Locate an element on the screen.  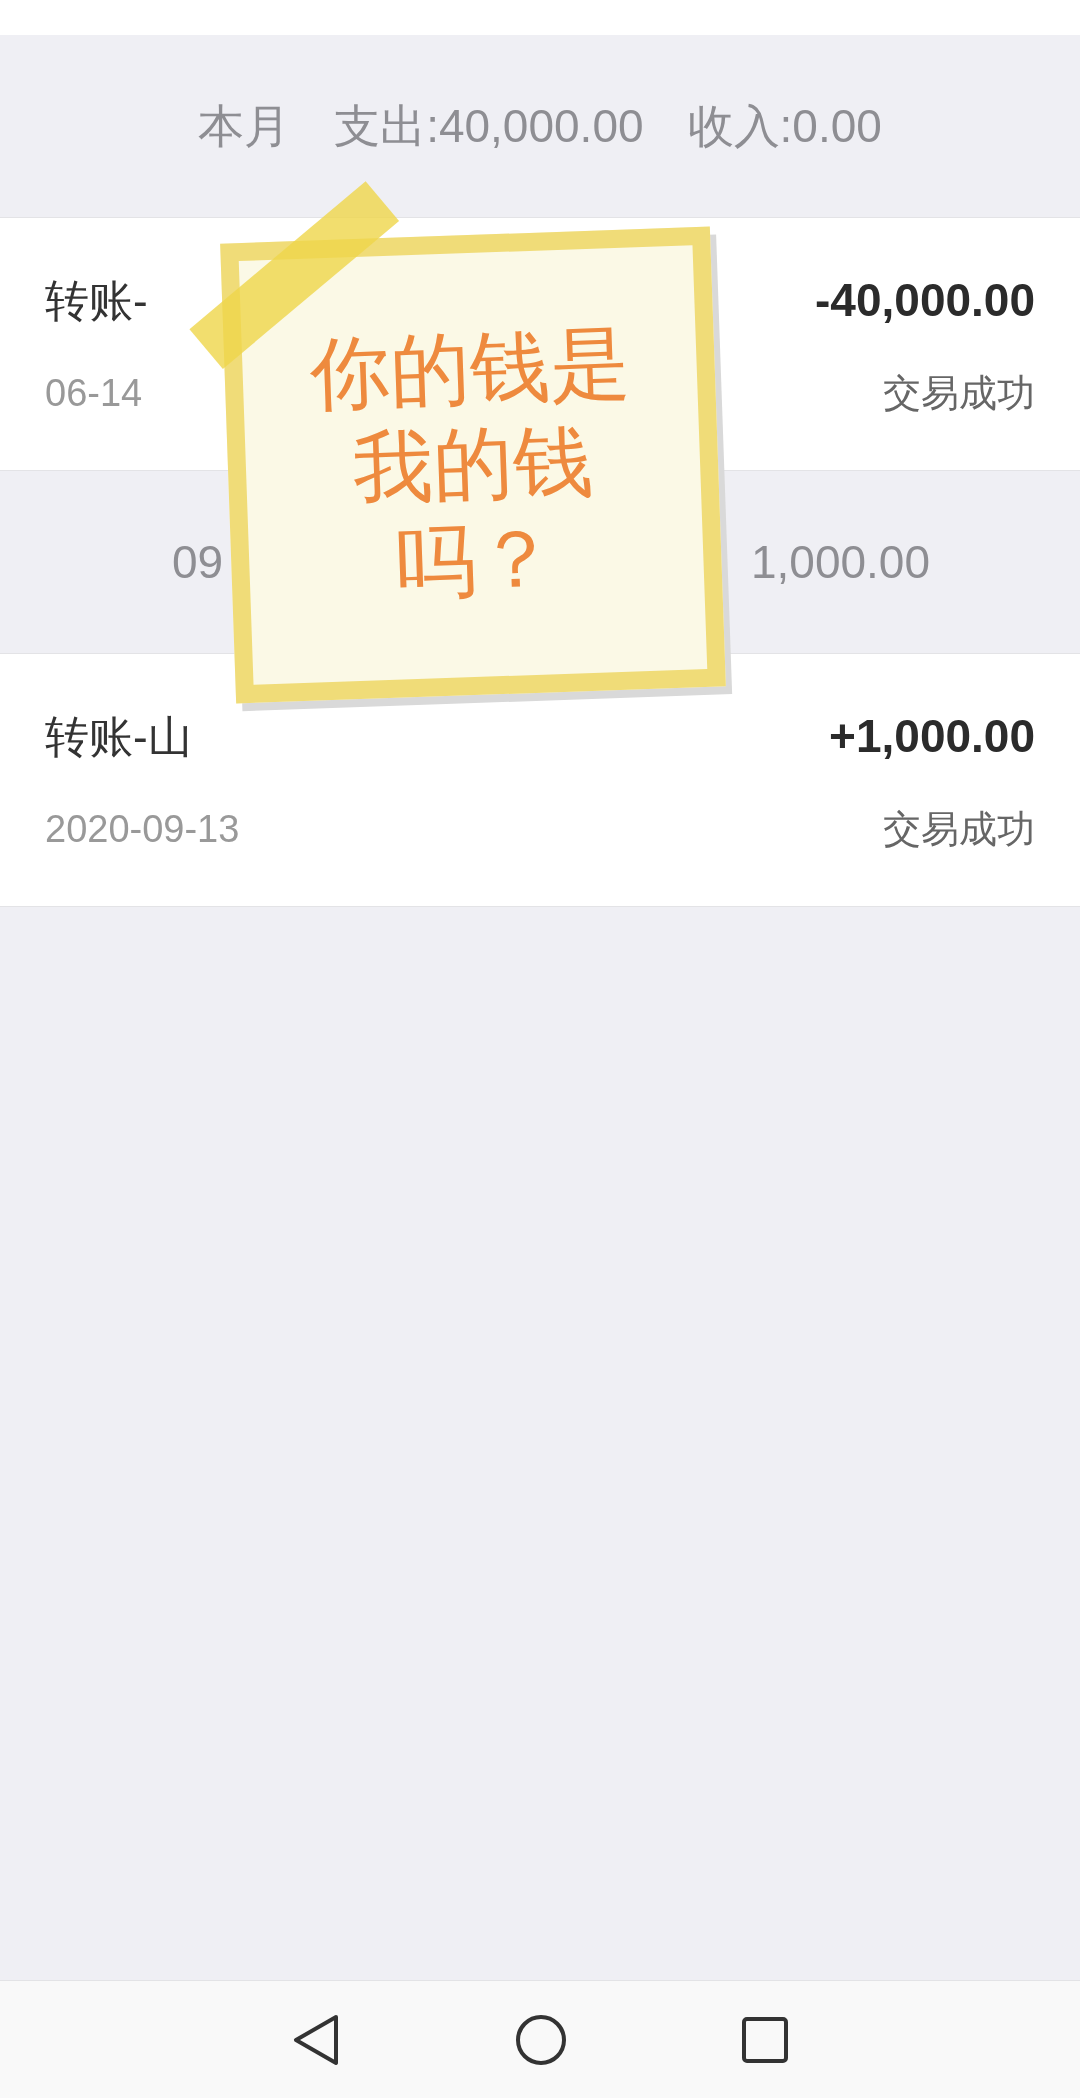
transaction-date: 06-14 is located at coordinates (94, 393).